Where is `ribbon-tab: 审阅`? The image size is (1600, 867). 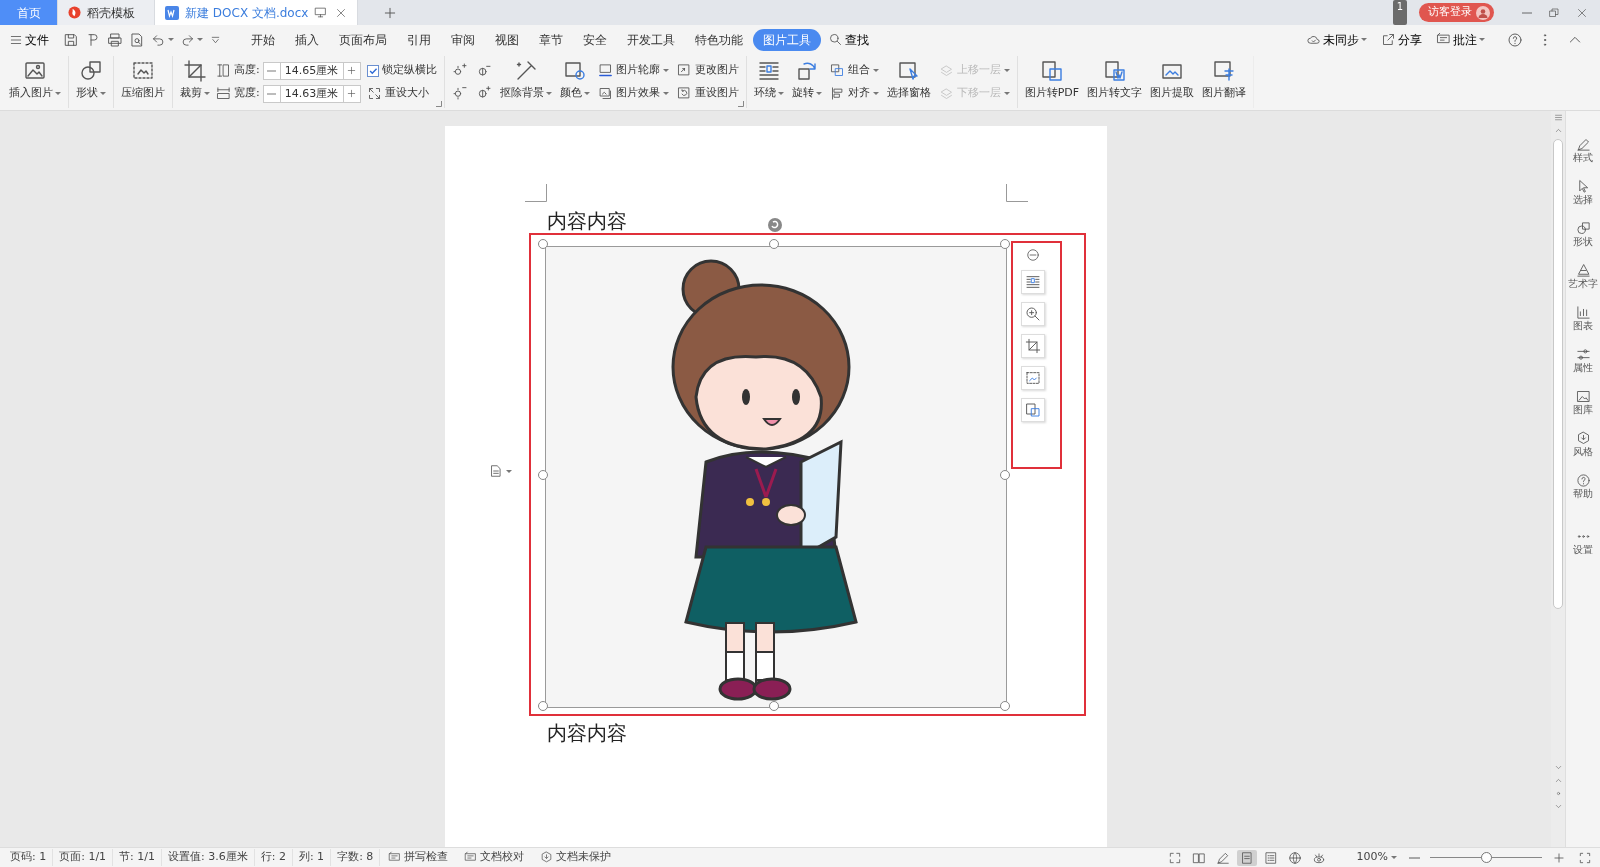 ribbon-tab: 审阅 is located at coordinates (463, 39).